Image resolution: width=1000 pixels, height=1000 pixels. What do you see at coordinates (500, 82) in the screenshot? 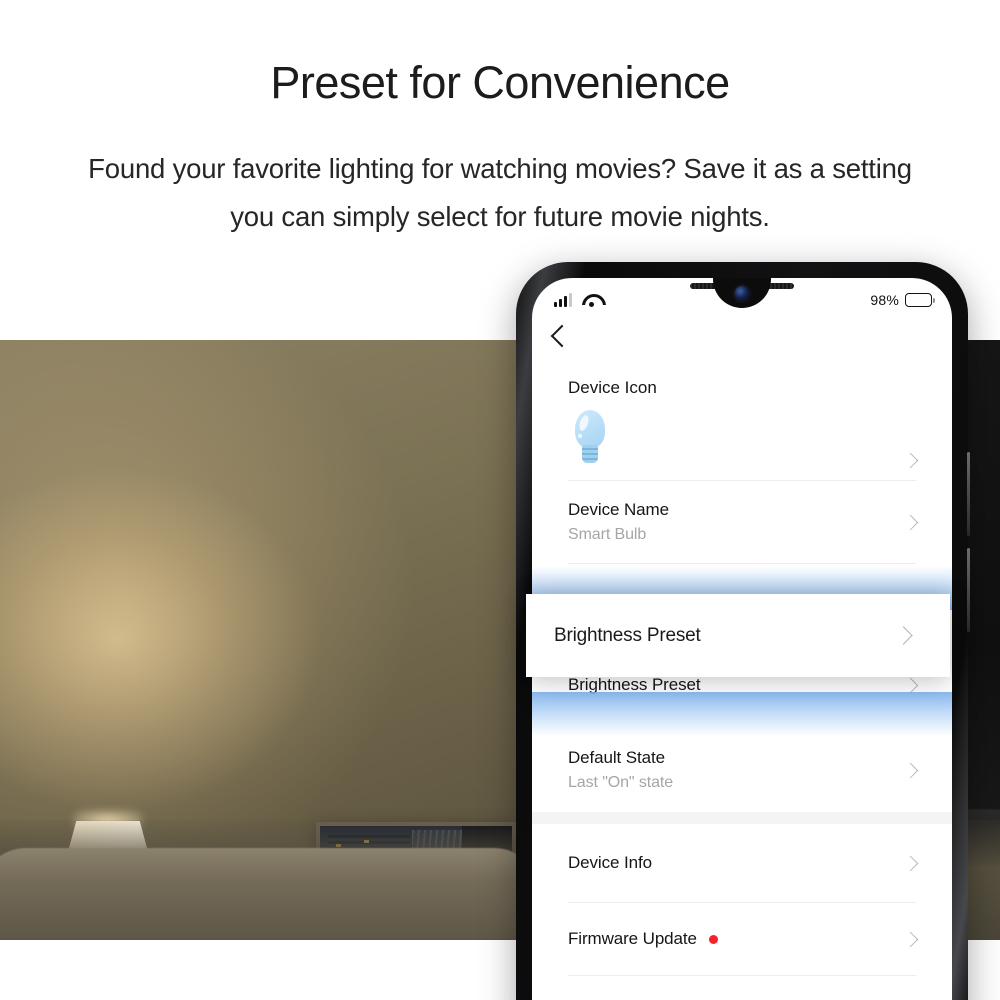
I see `page-title: Preset for Convenience` at bounding box center [500, 82].